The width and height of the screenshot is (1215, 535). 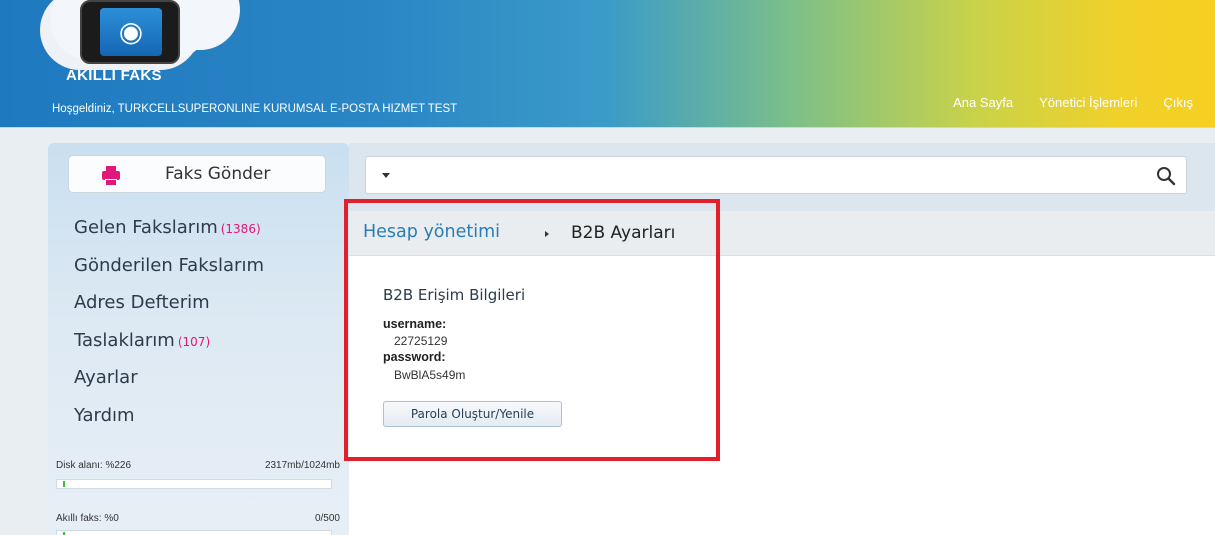 What do you see at coordinates (169, 347) in the screenshot?
I see `sidebar-item-drafts: Taslaklarım (107)` at bounding box center [169, 347].